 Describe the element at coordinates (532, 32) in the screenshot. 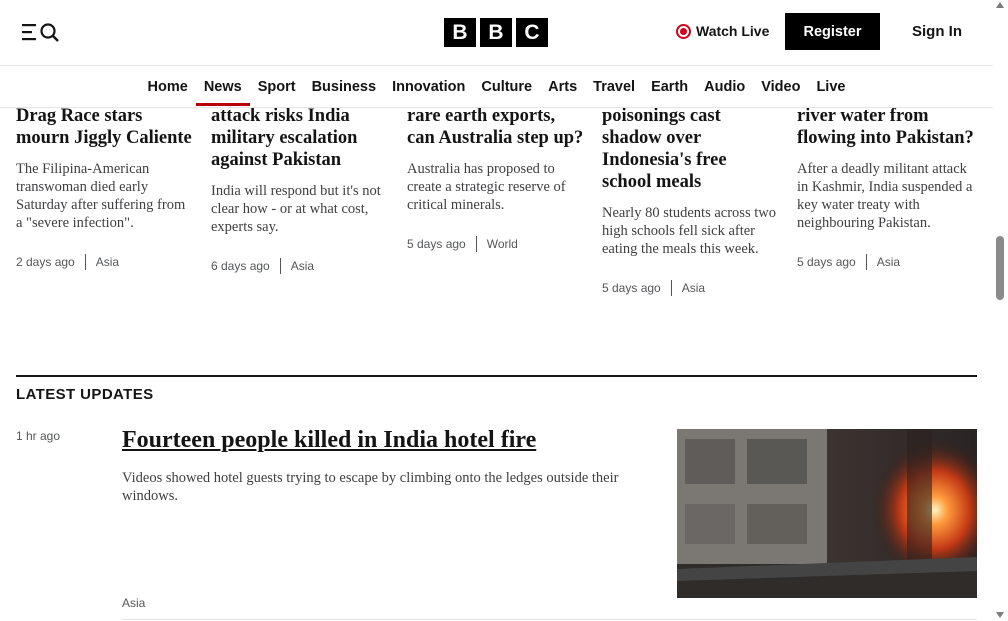

I see `logo-block-c: C` at that location.